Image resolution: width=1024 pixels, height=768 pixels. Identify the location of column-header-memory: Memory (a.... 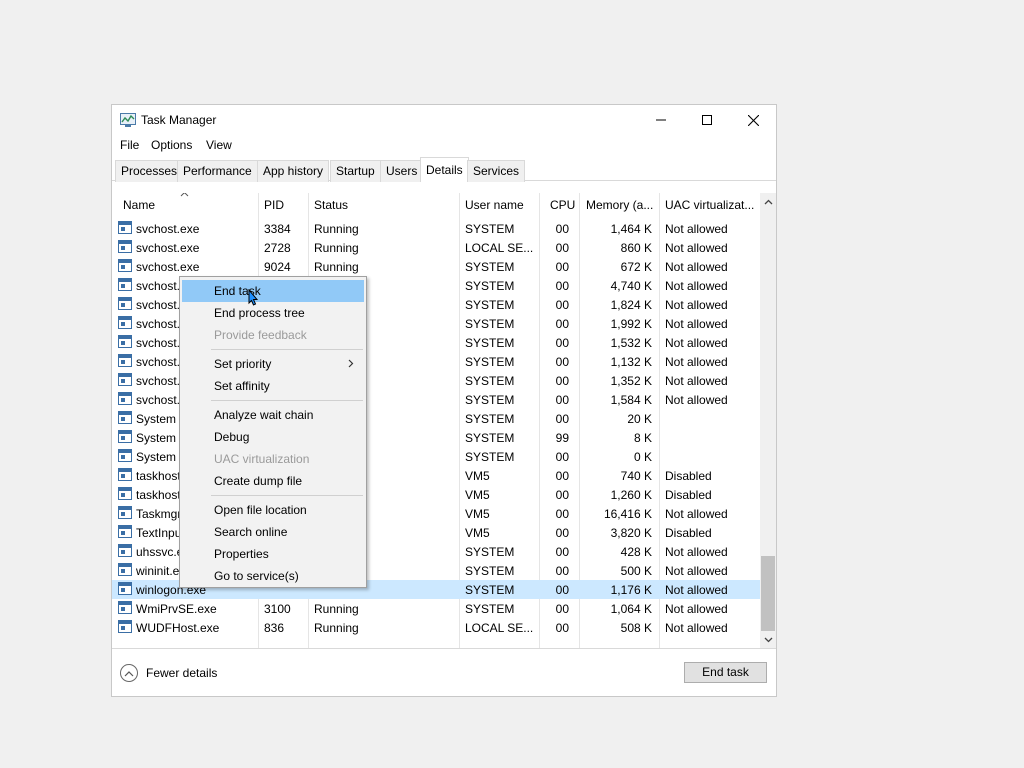
(621, 205).